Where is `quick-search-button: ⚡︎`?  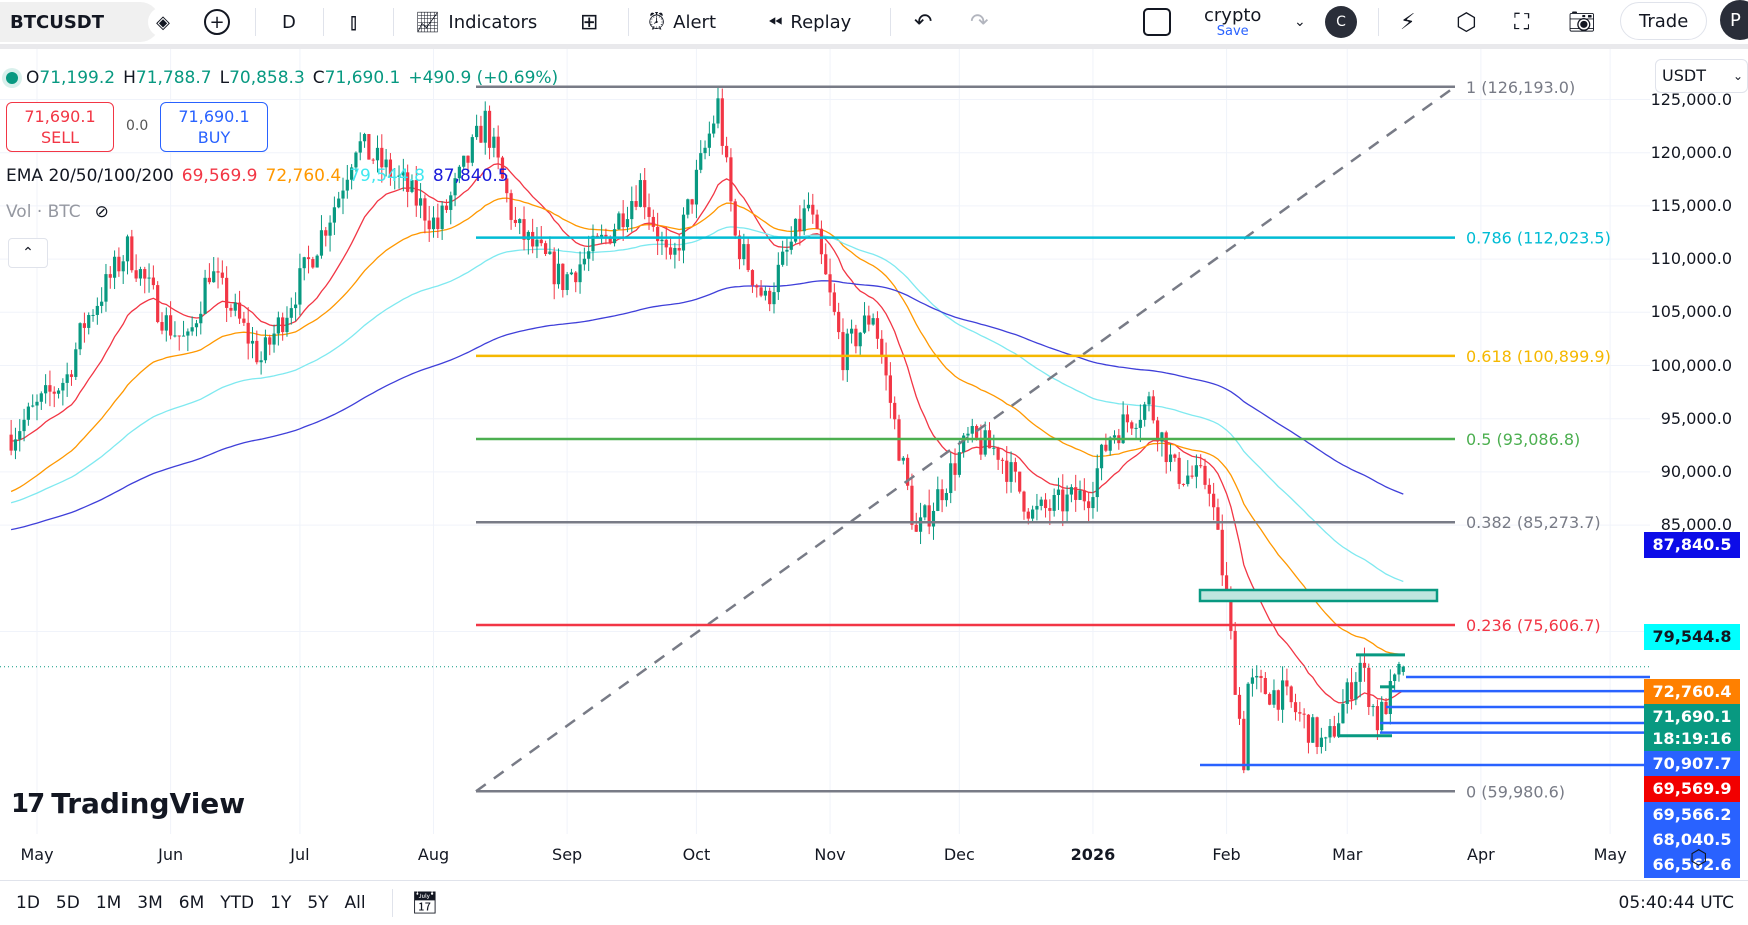
quick-search-button: ⚡︎ is located at coordinates (1407, 22).